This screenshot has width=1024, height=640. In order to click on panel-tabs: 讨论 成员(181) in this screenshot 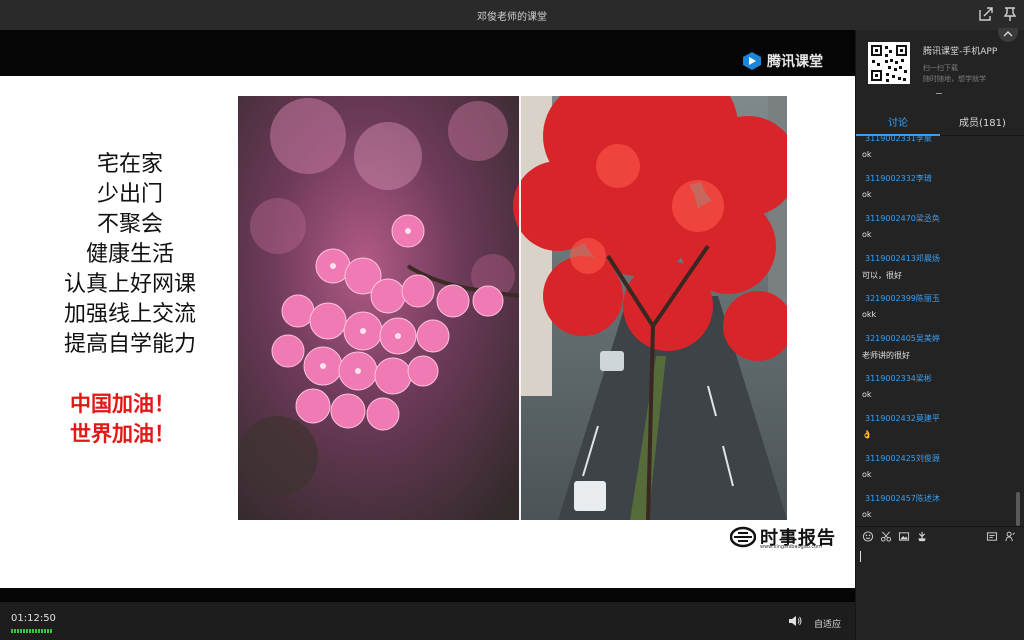, I will do `click(940, 123)`.